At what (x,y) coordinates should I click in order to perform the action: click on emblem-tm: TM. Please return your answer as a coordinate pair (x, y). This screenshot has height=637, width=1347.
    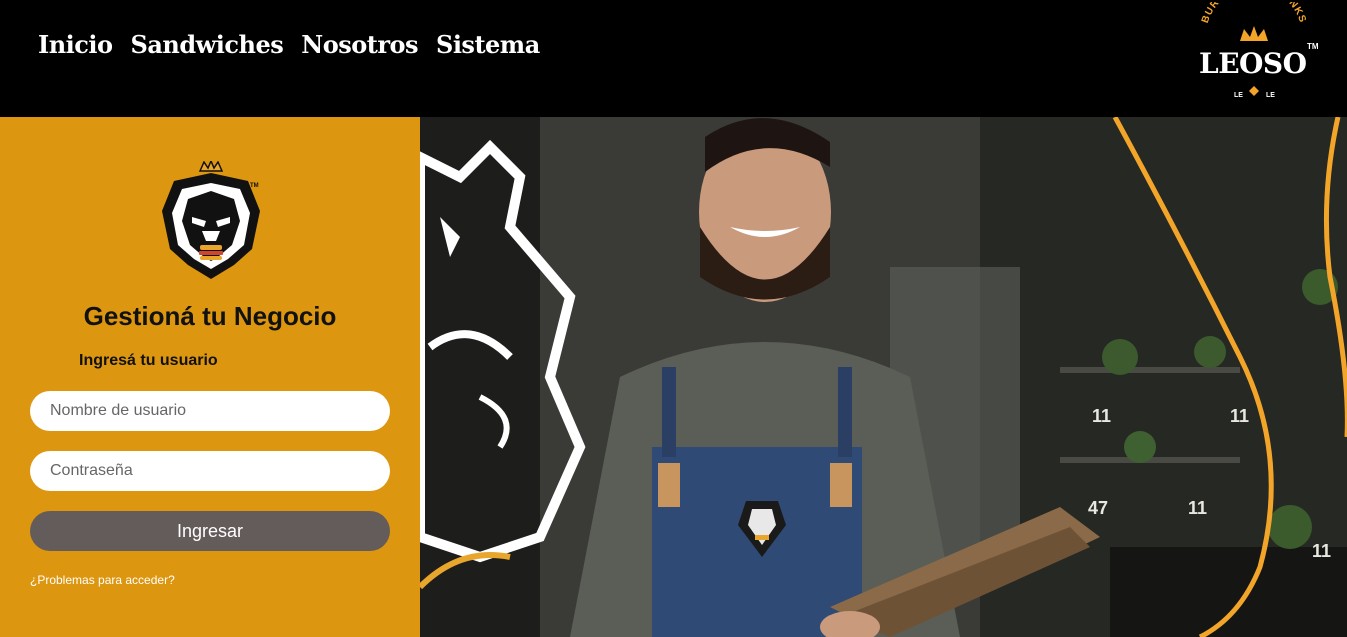
    Looking at the image, I should click on (254, 186).